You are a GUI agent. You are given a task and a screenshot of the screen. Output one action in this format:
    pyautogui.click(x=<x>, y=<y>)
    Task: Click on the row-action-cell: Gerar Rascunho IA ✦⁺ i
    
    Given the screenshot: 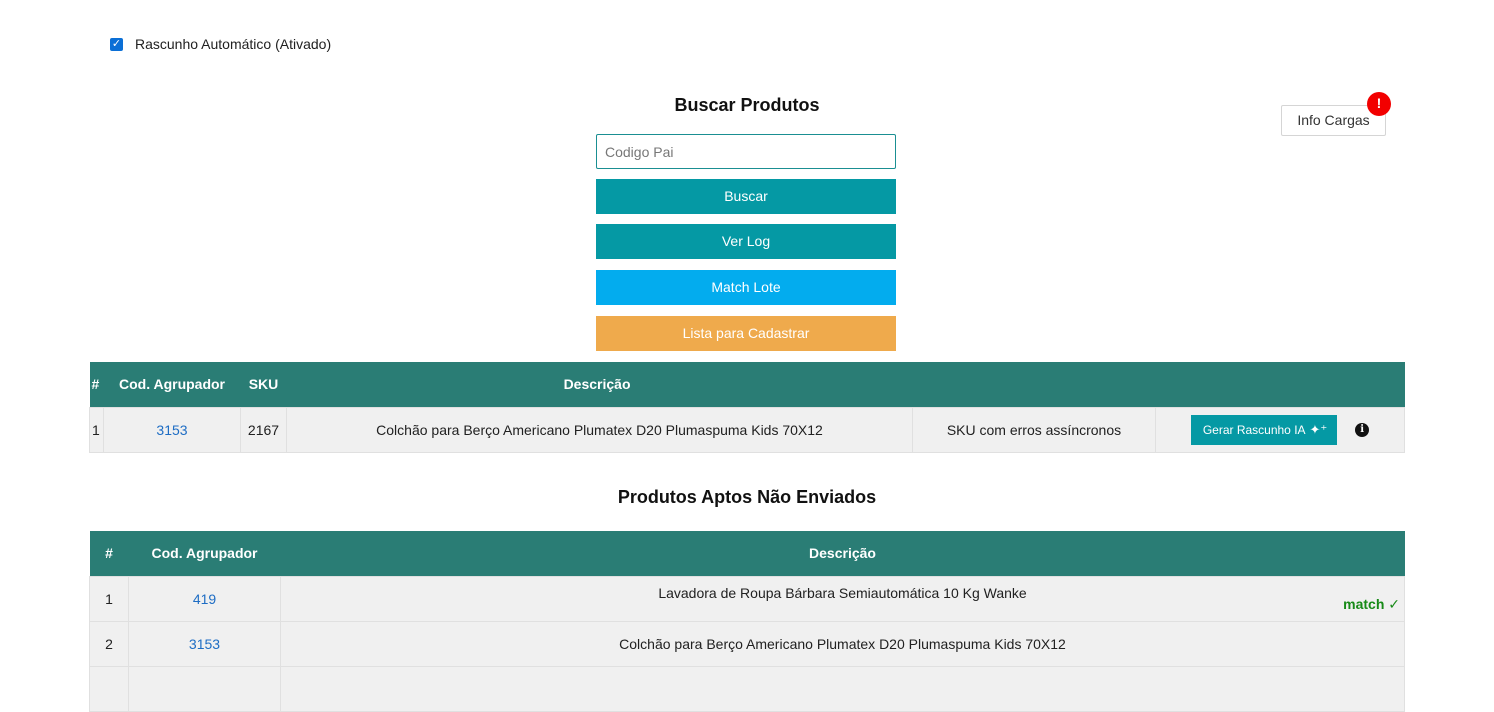 What is the action you would take?
    pyautogui.click(x=1280, y=429)
    